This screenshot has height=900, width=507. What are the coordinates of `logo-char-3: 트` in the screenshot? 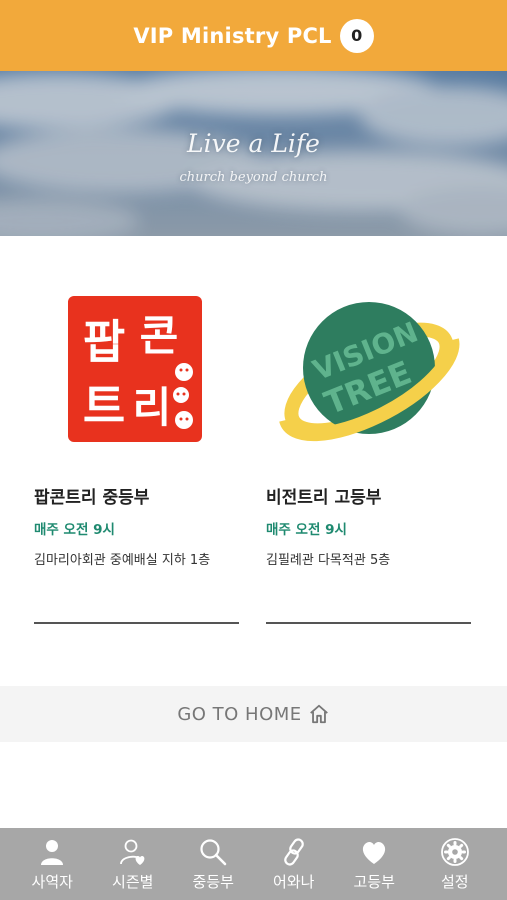 It's located at (104, 406).